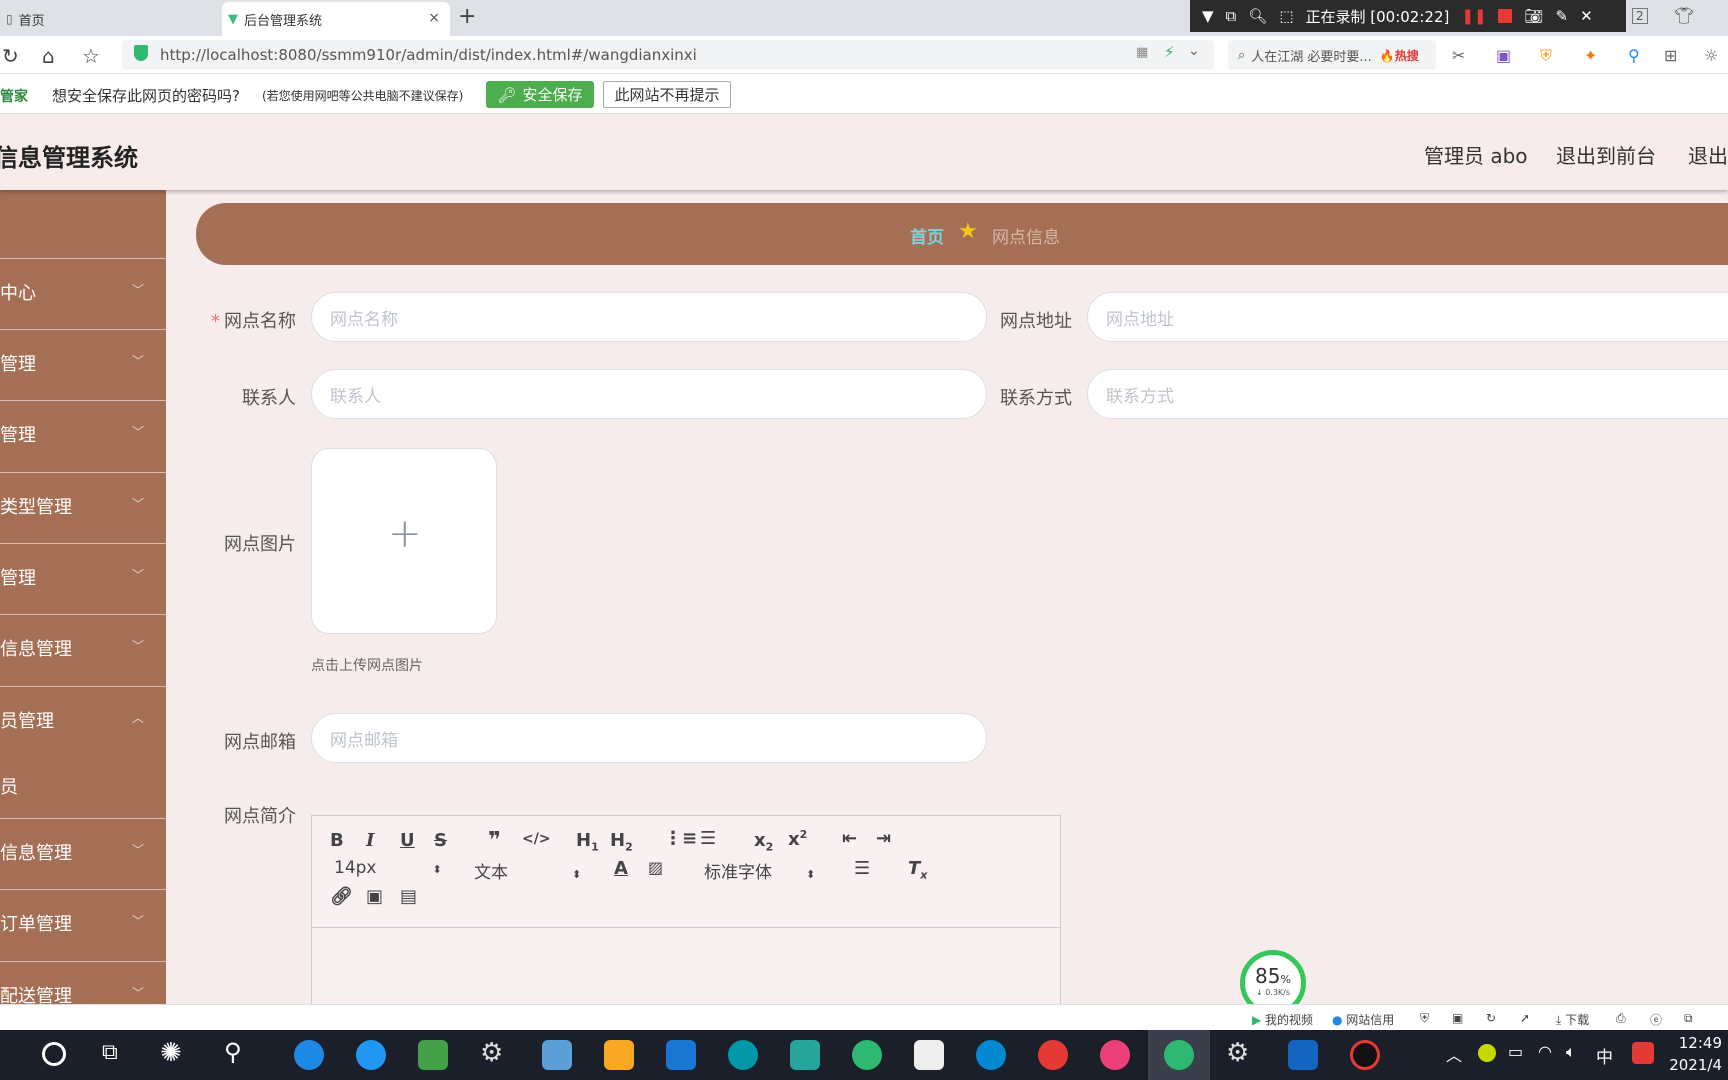 This screenshot has width=1728, height=1080. What do you see at coordinates (1407, 317) in the screenshot?
I see `address-input: 网点地址` at bounding box center [1407, 317].